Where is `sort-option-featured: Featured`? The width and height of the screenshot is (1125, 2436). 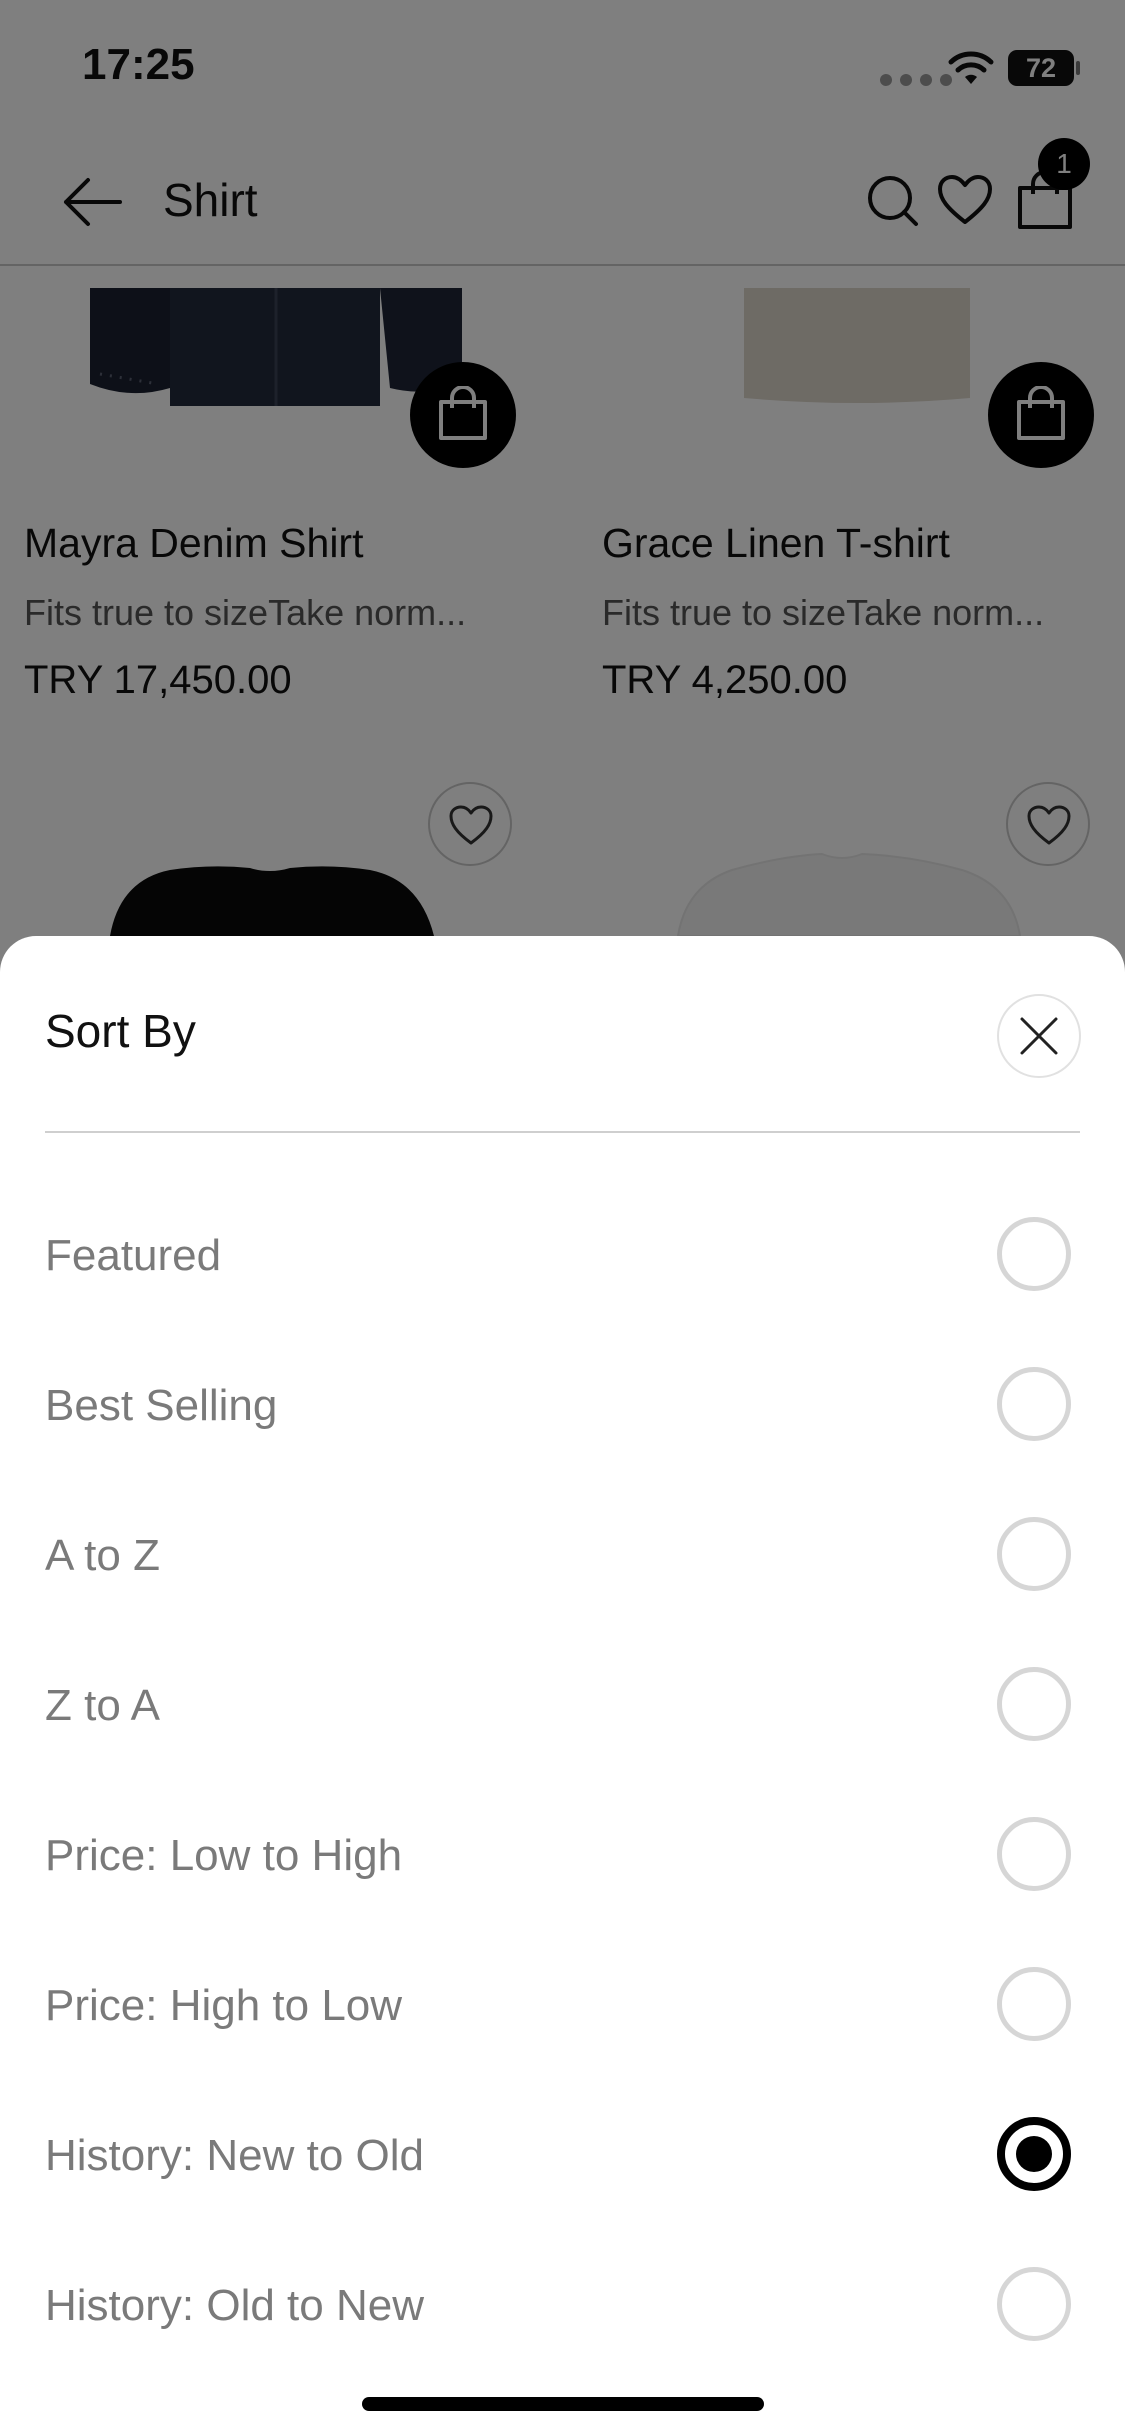 sort-option-featured: Featured is located at coordinates (562, 1253).